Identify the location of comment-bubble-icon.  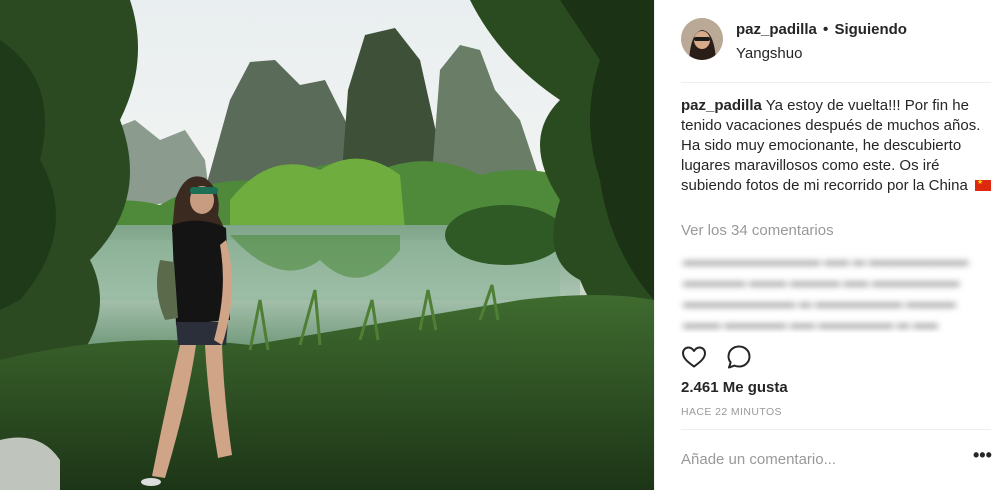
(739, 357).